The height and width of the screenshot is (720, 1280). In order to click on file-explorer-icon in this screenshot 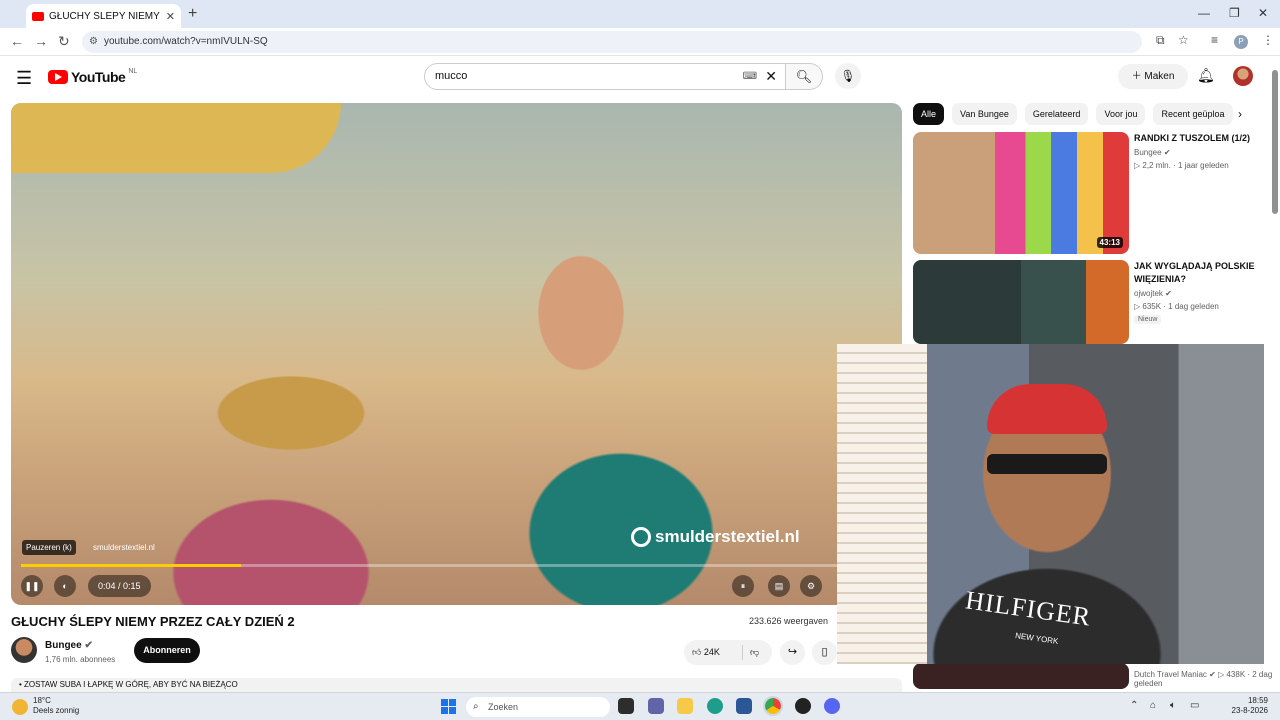, I will do `click(685, 706)`.